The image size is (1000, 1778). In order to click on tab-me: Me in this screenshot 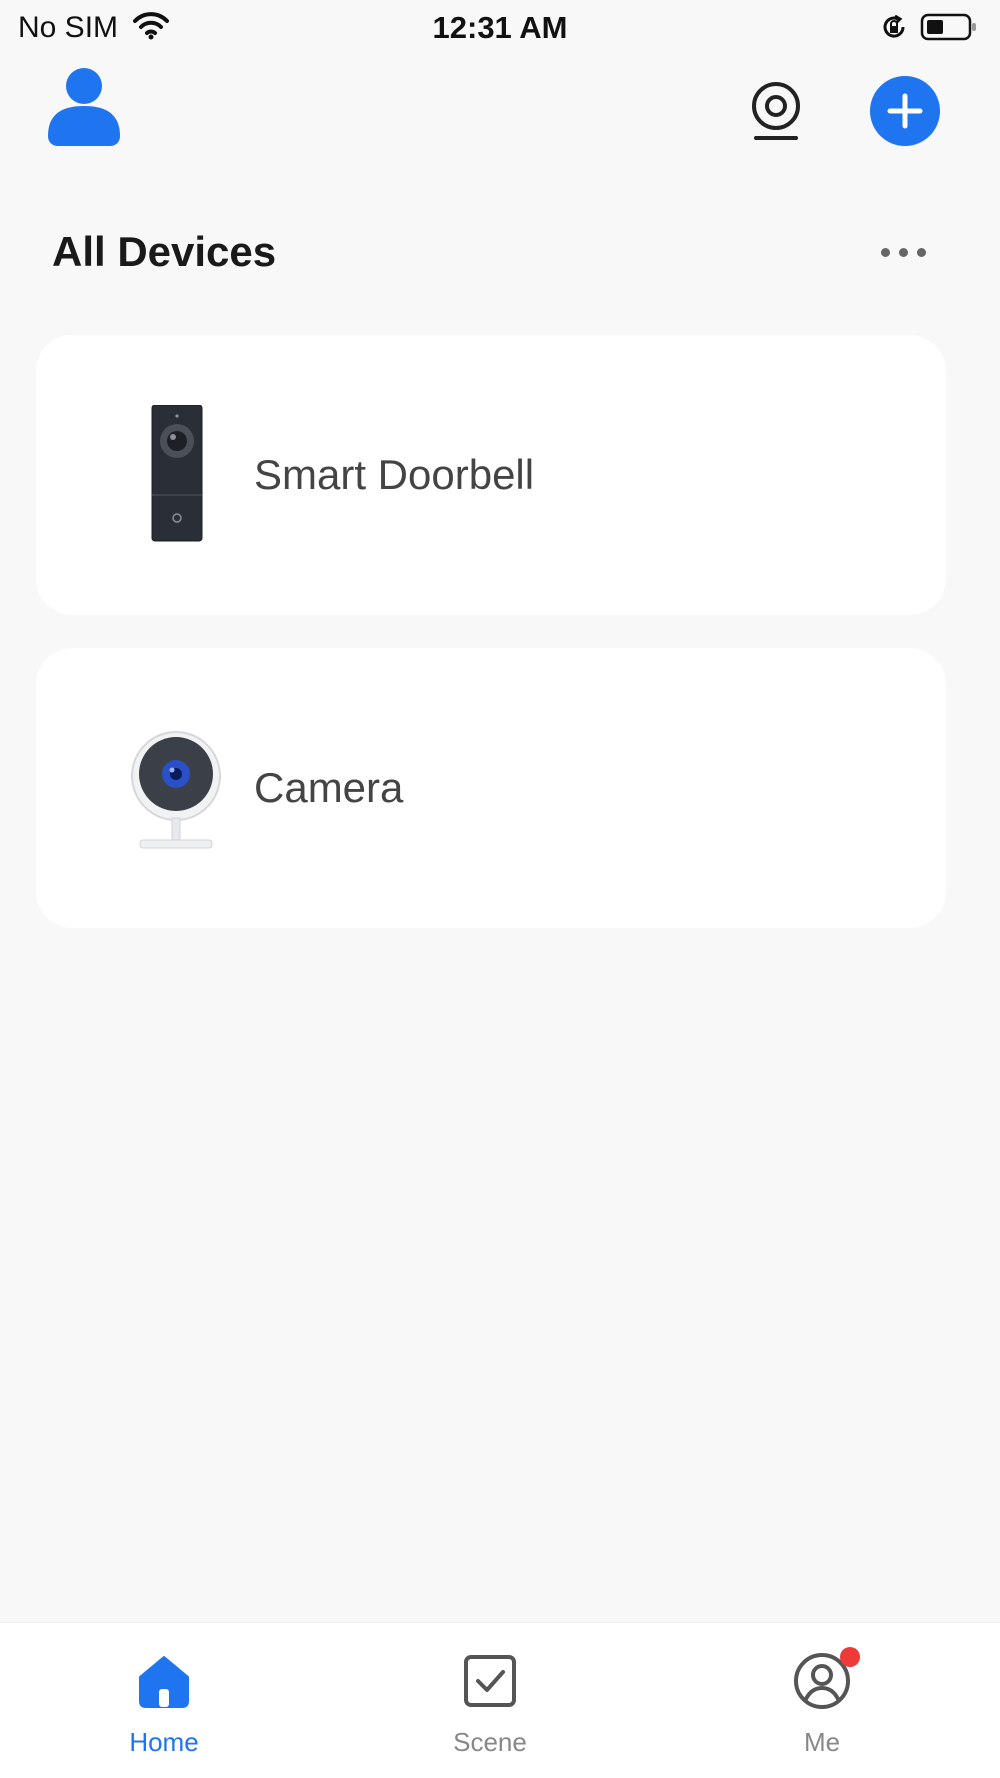, I will do `click(822, 1708)`.